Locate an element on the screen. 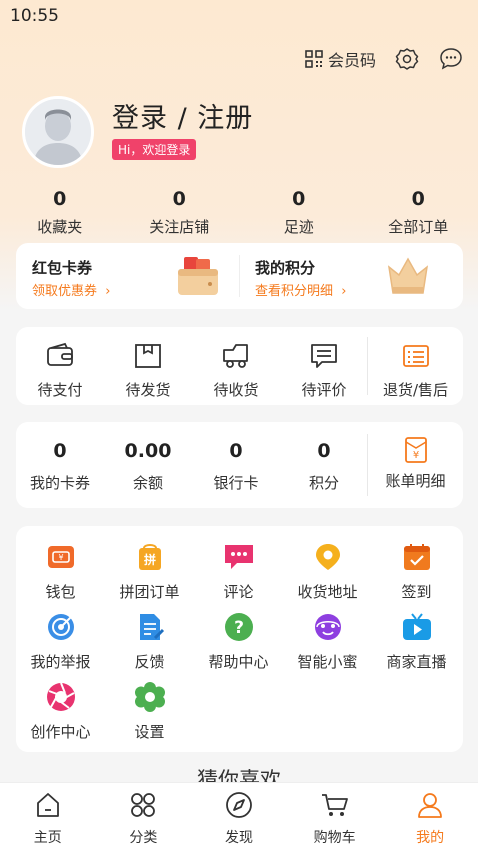 This screenshot has height=850, width=478. home-icon is located at coordinates (47, 805).